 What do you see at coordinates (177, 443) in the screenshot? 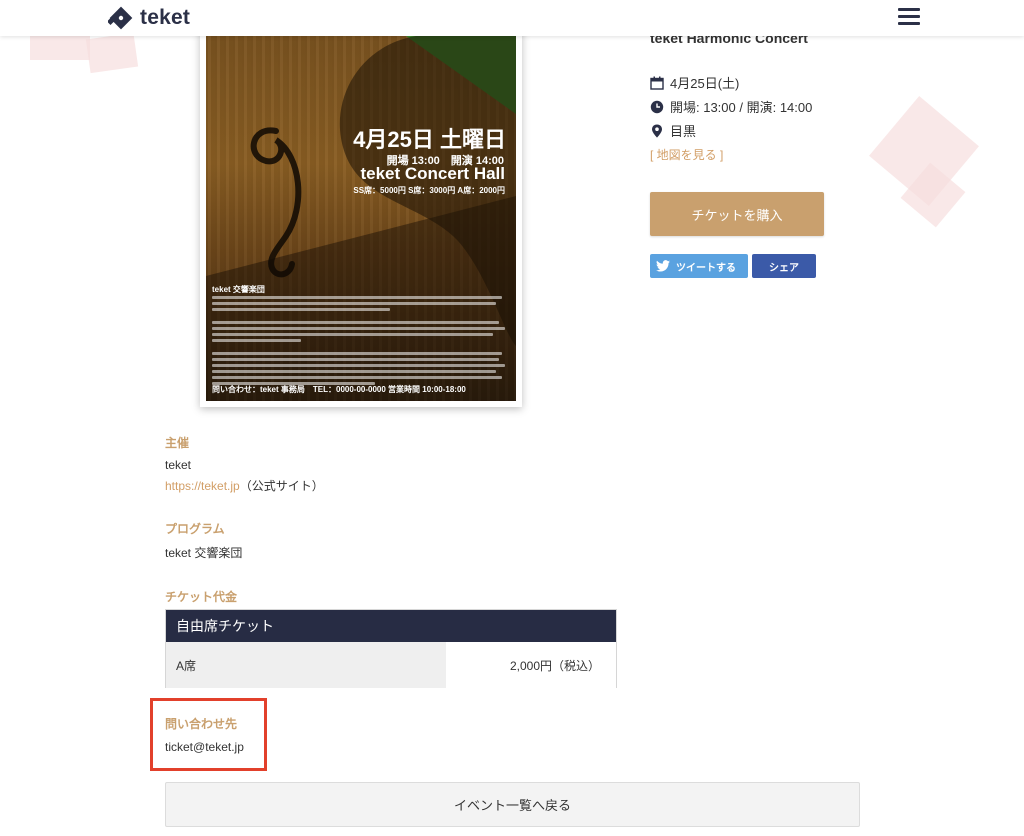
I see `organizer-heading: 主催` at bounding box center [177, 443].